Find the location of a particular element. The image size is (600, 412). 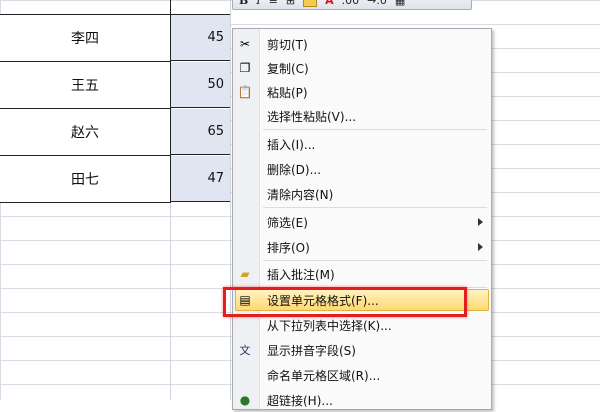

table-row: 田七 47 is located at coordinates (115, 179).